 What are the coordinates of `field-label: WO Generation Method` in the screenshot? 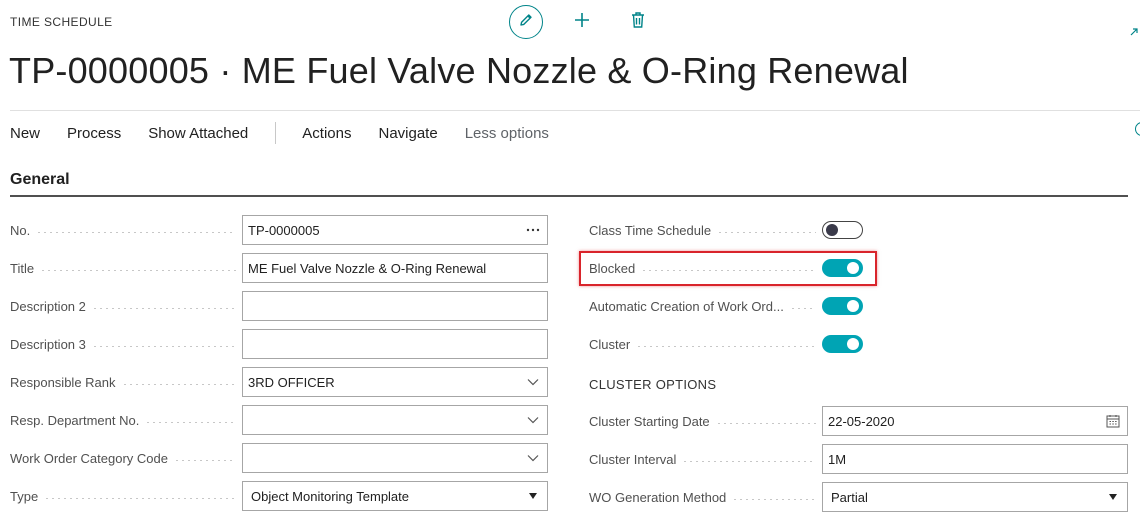 It's located at (705, 497).